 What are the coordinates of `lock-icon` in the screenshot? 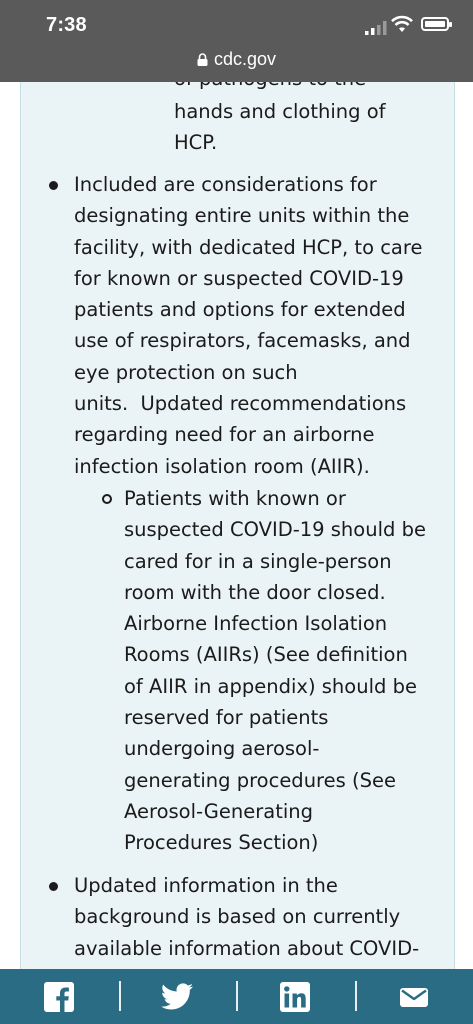 It's located at (202, 59).